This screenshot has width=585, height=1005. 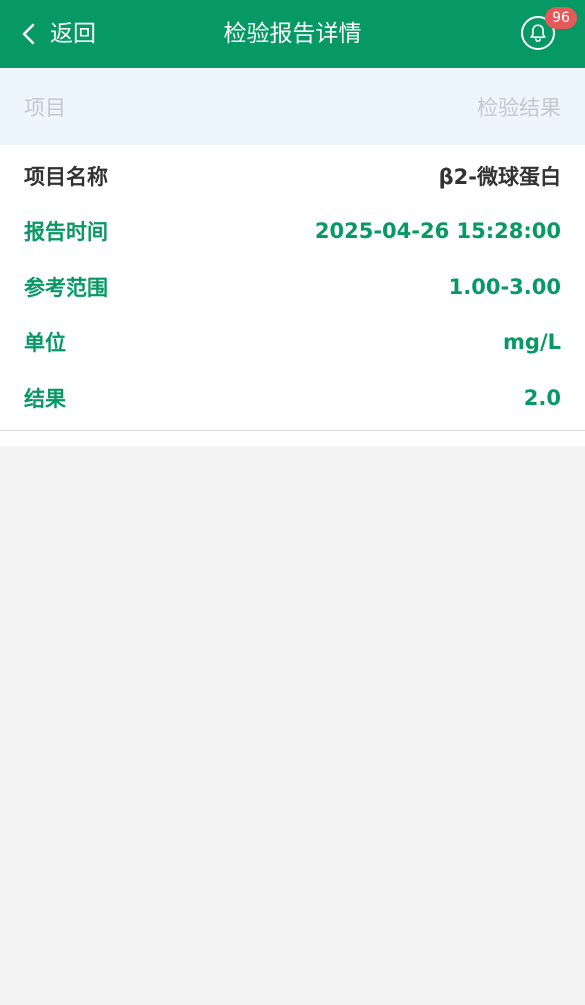 I want to click on row-value: 2.0, so click(x=542, y=397).